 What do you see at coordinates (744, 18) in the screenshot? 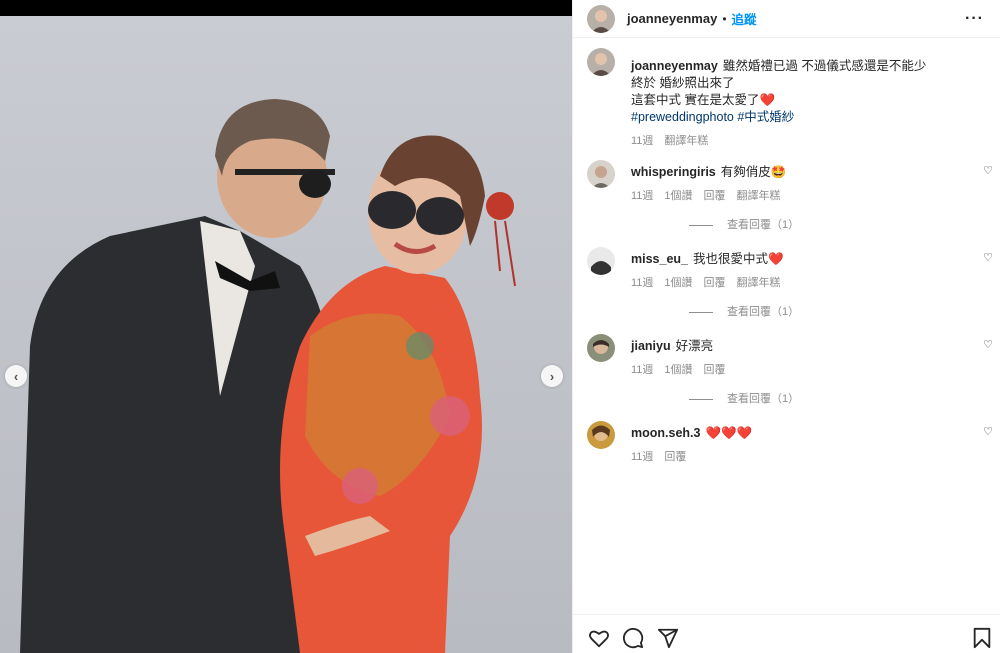
I see `follow-button: 追蹤` at bounding box center [744, 18].